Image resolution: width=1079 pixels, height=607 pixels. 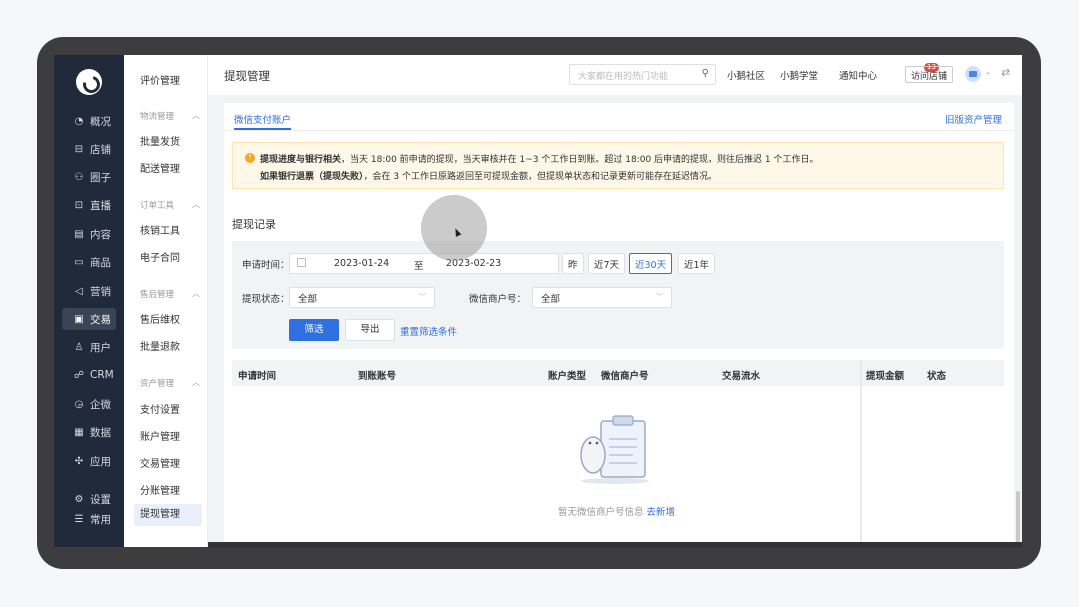 What do you see at coordinates (642, 74) in the screenshot?
I see `search-input: 大家都在用的热门功能 ⚲` at bounding box center [642, 74].